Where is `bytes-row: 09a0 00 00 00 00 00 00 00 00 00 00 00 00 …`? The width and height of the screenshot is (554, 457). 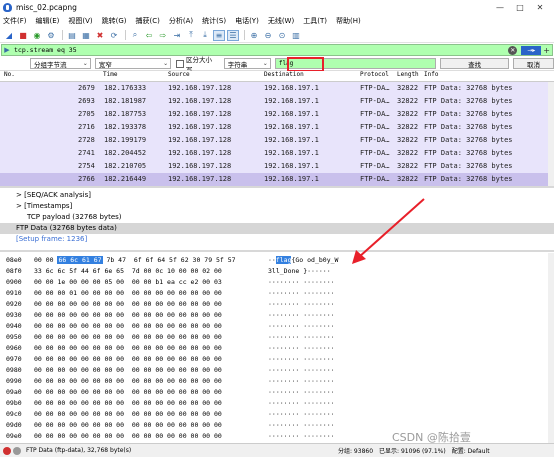
bytes-row: 09a0 00 00 00 00 00 00 00 00 00 00 00 00 … is located at coordinates (274, 392).